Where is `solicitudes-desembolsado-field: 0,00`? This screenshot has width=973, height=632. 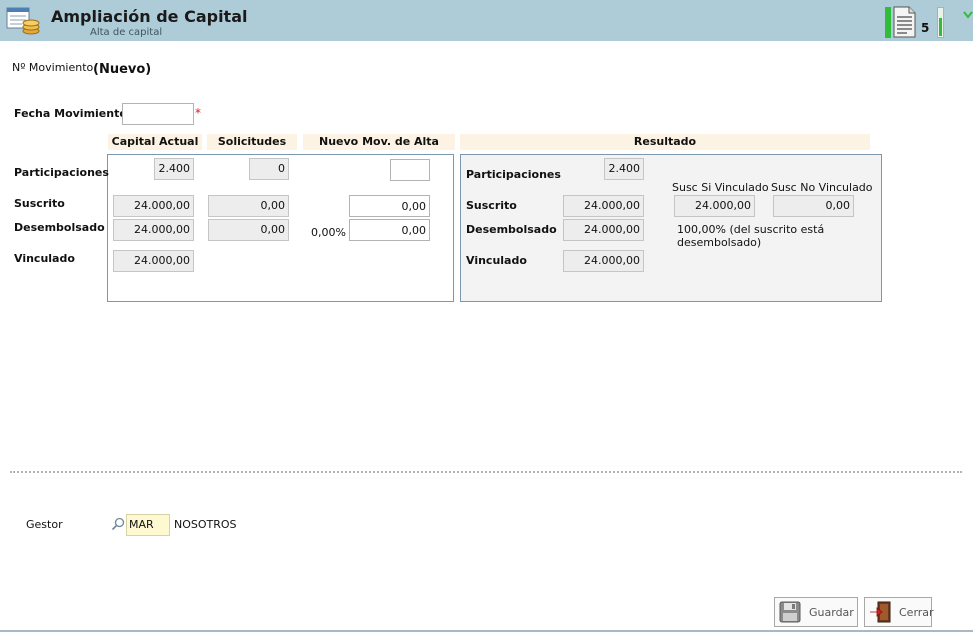 solicitudes-desembolsado-field: 0,00 is located at coordinates (248, 230).